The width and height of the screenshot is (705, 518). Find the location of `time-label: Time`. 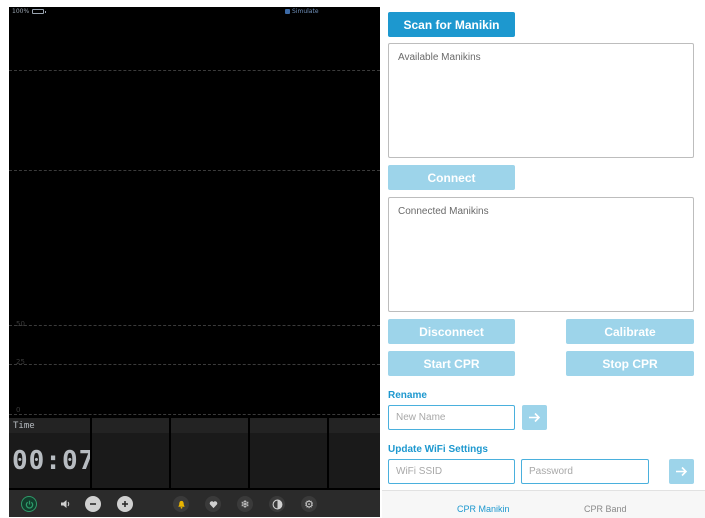

time-label: Time is located at coordinates (24, 426).